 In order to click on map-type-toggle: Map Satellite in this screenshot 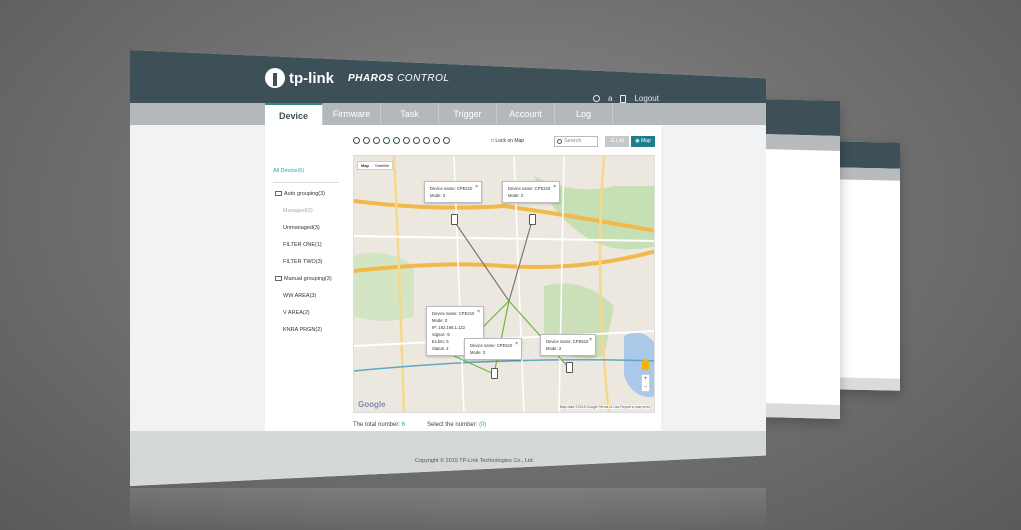, I will do `click(375, 165)`.